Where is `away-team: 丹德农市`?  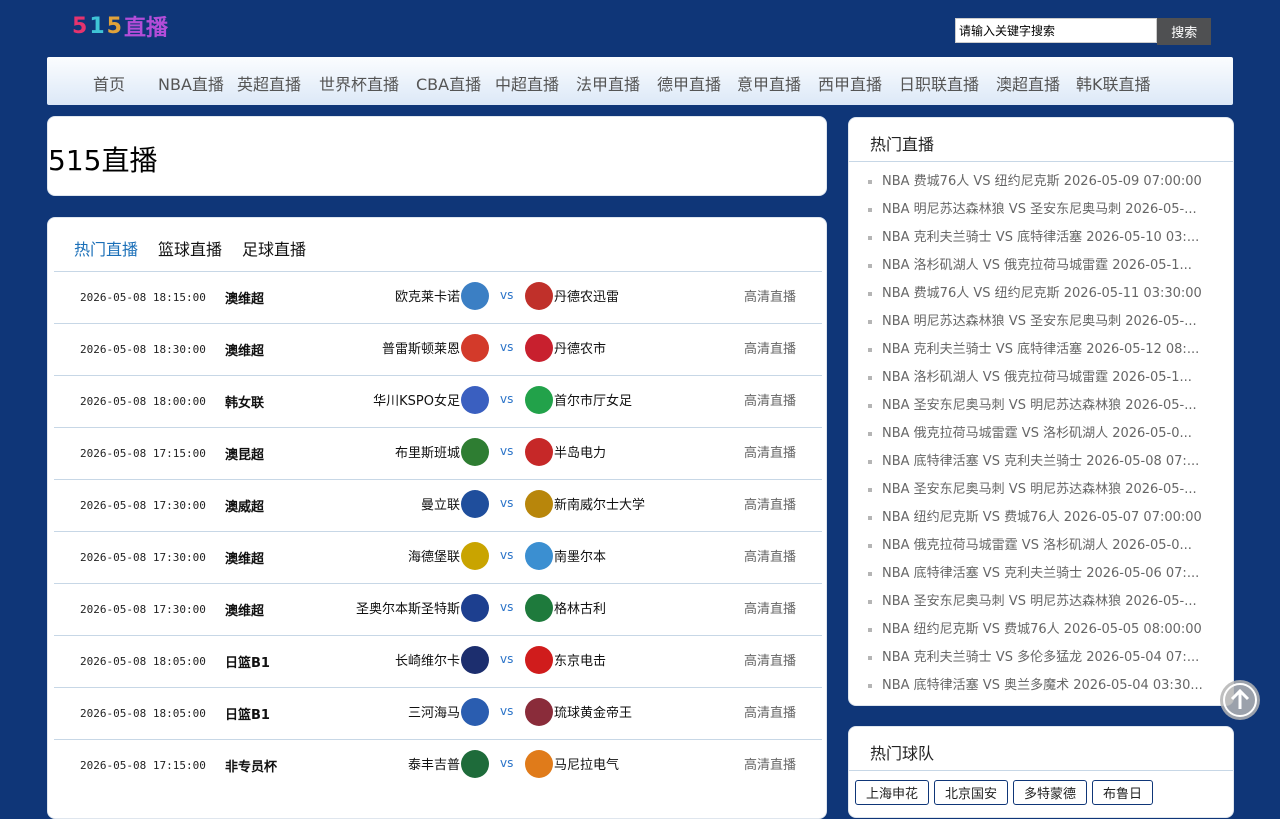
away-team: 丹德农市 is located at coordinates (580, 347).